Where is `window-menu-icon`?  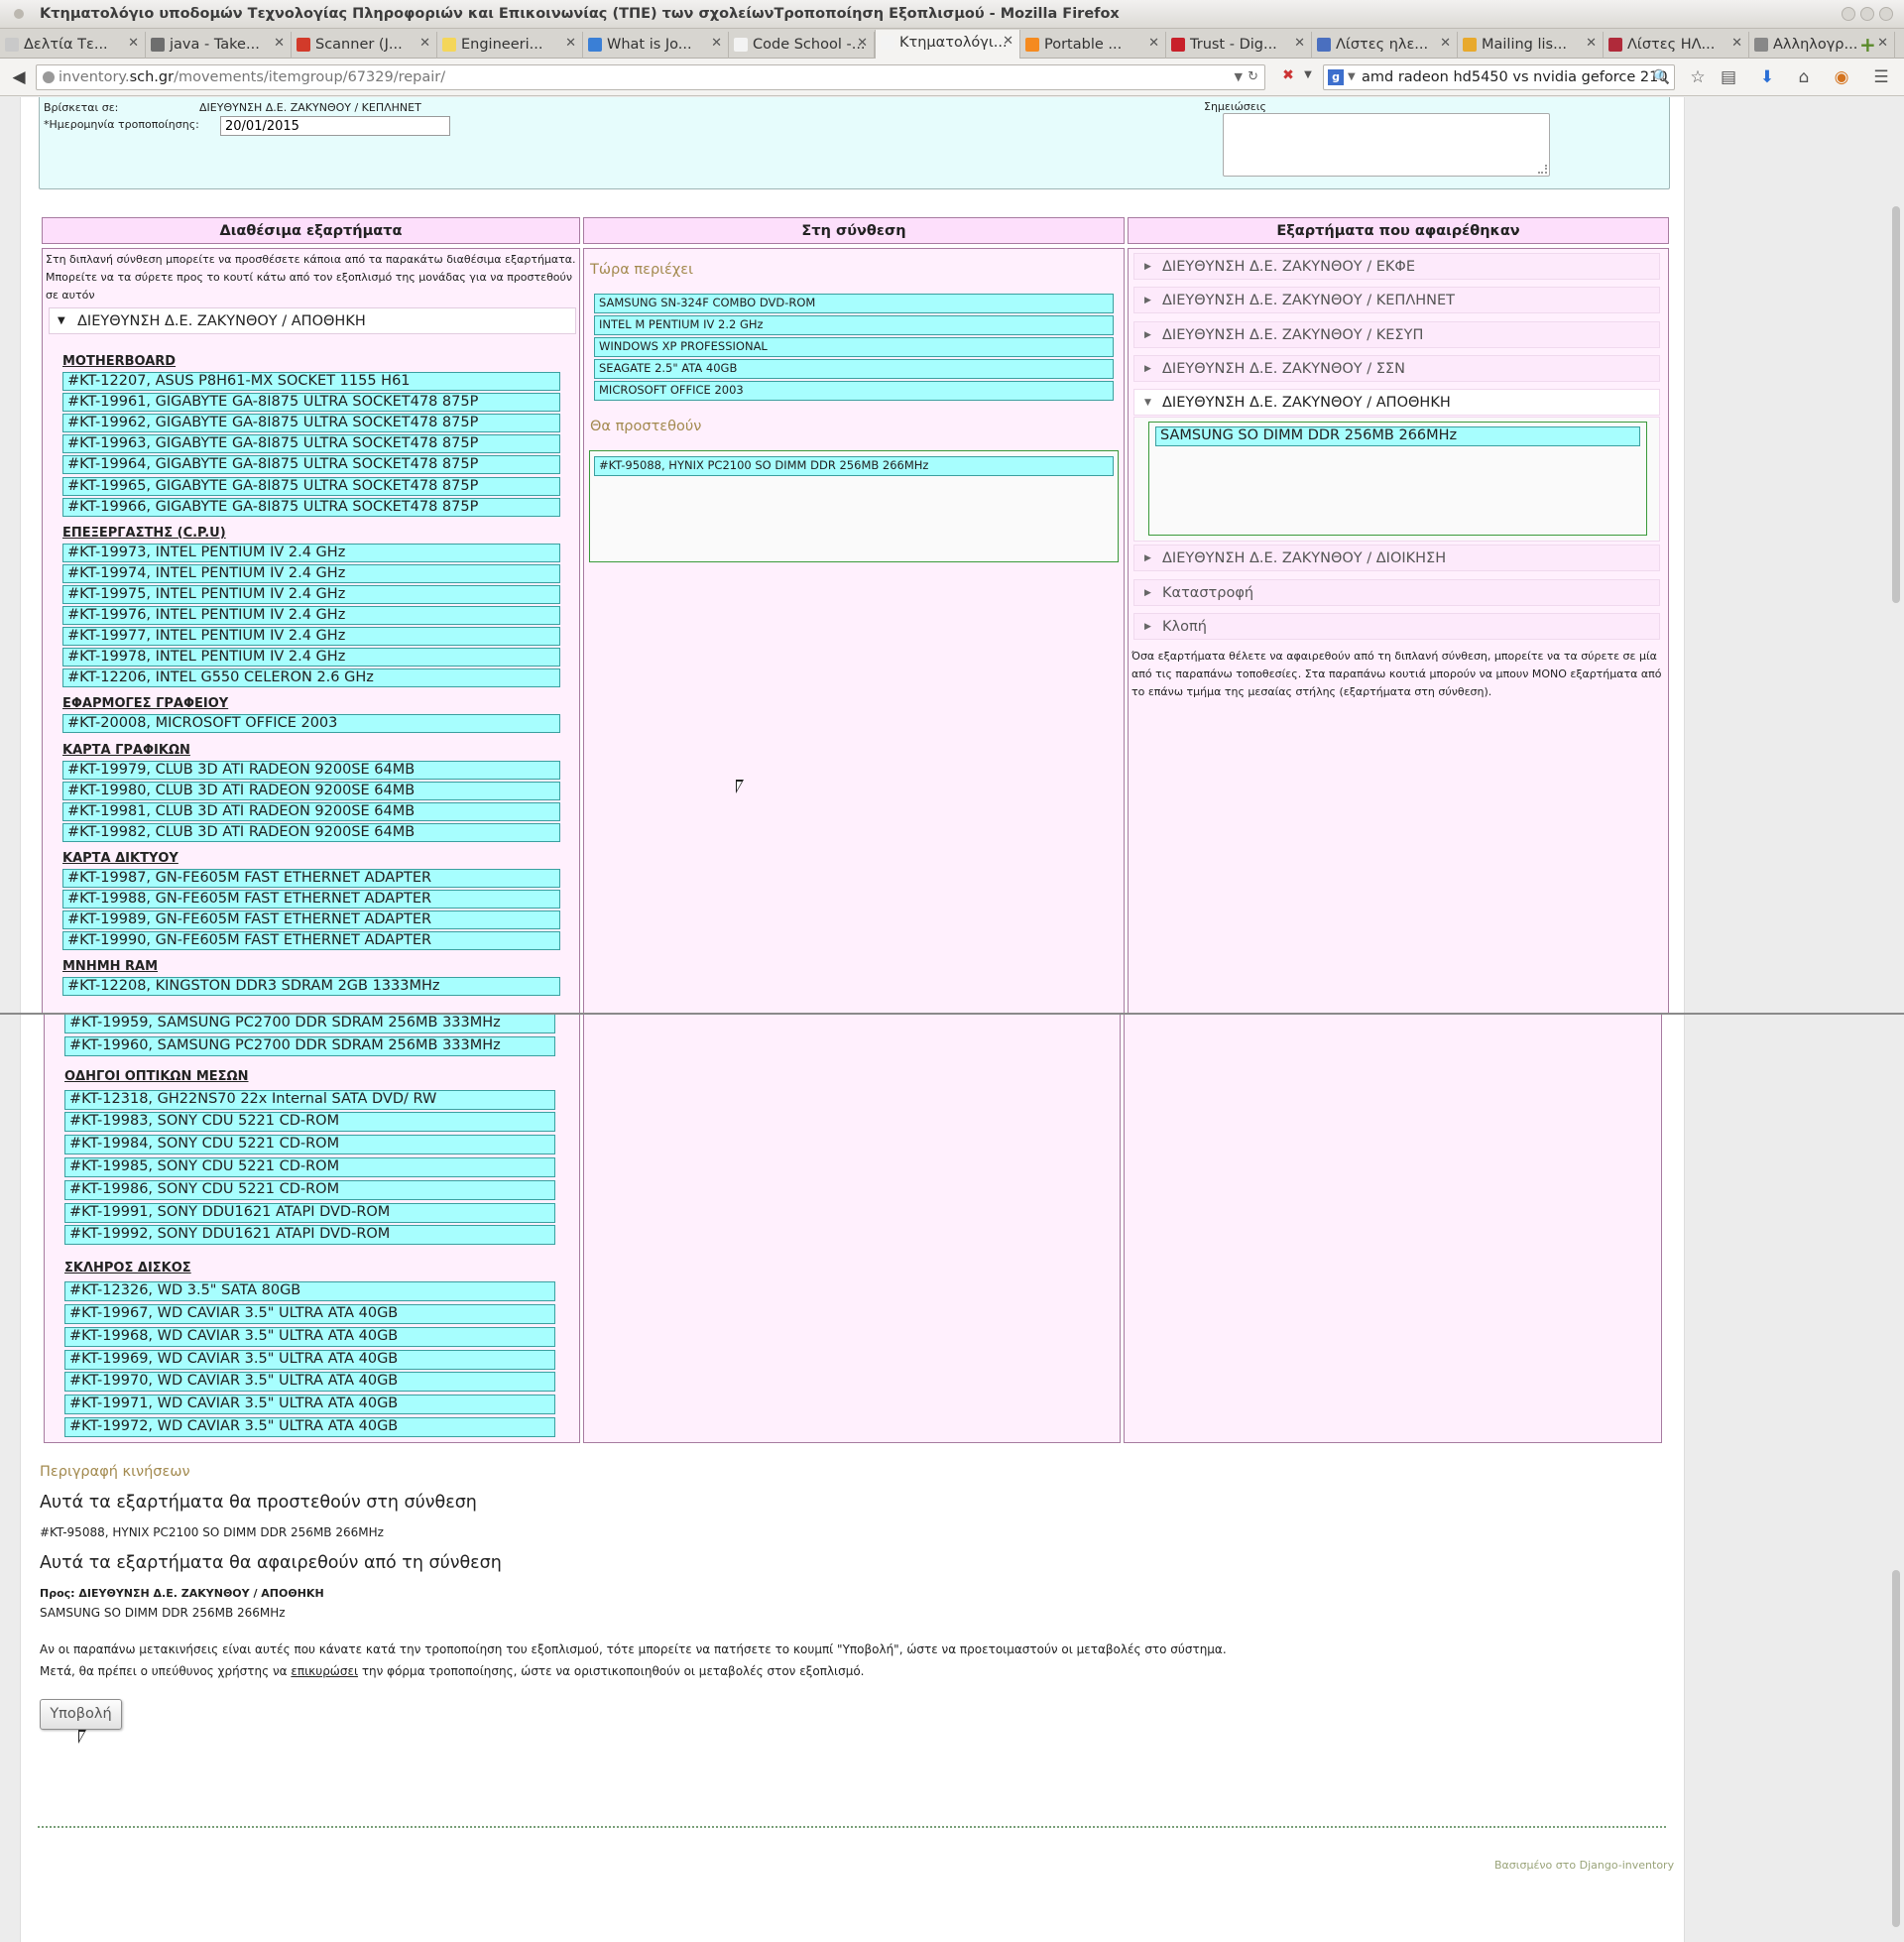 window-menu-icon is located at coordinates (19, 14).